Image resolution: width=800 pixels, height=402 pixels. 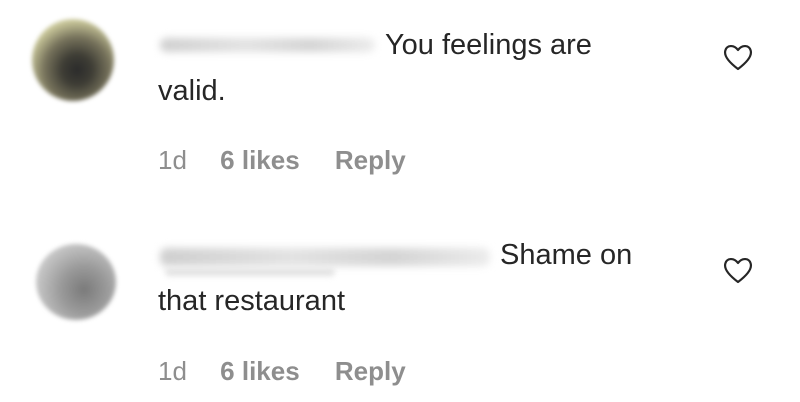 What do you see at coordinates (488, 45) in the screenshot?
I see `comment-text-line: You feelings are` at bounding box center [488, 45].